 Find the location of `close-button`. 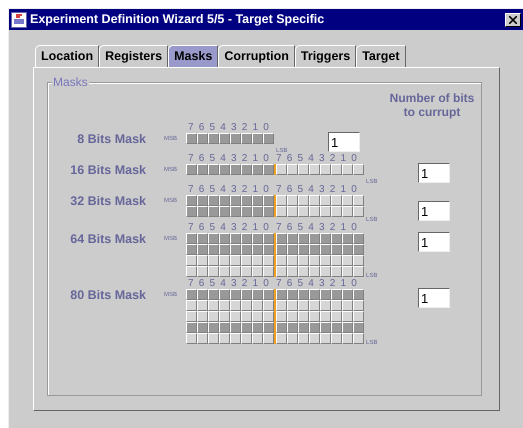

close-button is located at coordinates (513, 19).